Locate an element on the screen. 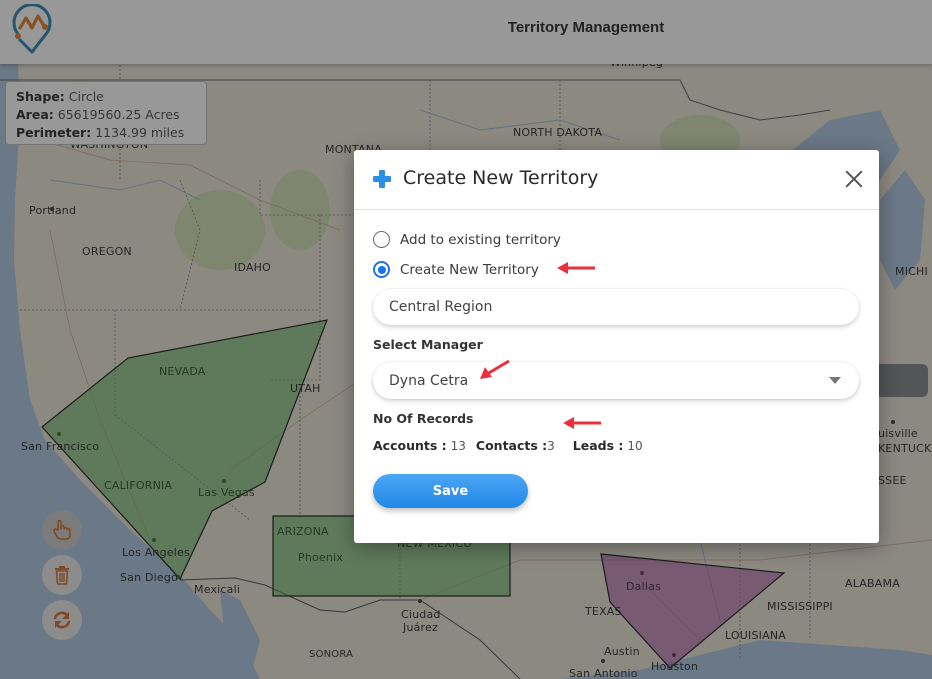  map-label: Austin is located at coordinates (622, 651).